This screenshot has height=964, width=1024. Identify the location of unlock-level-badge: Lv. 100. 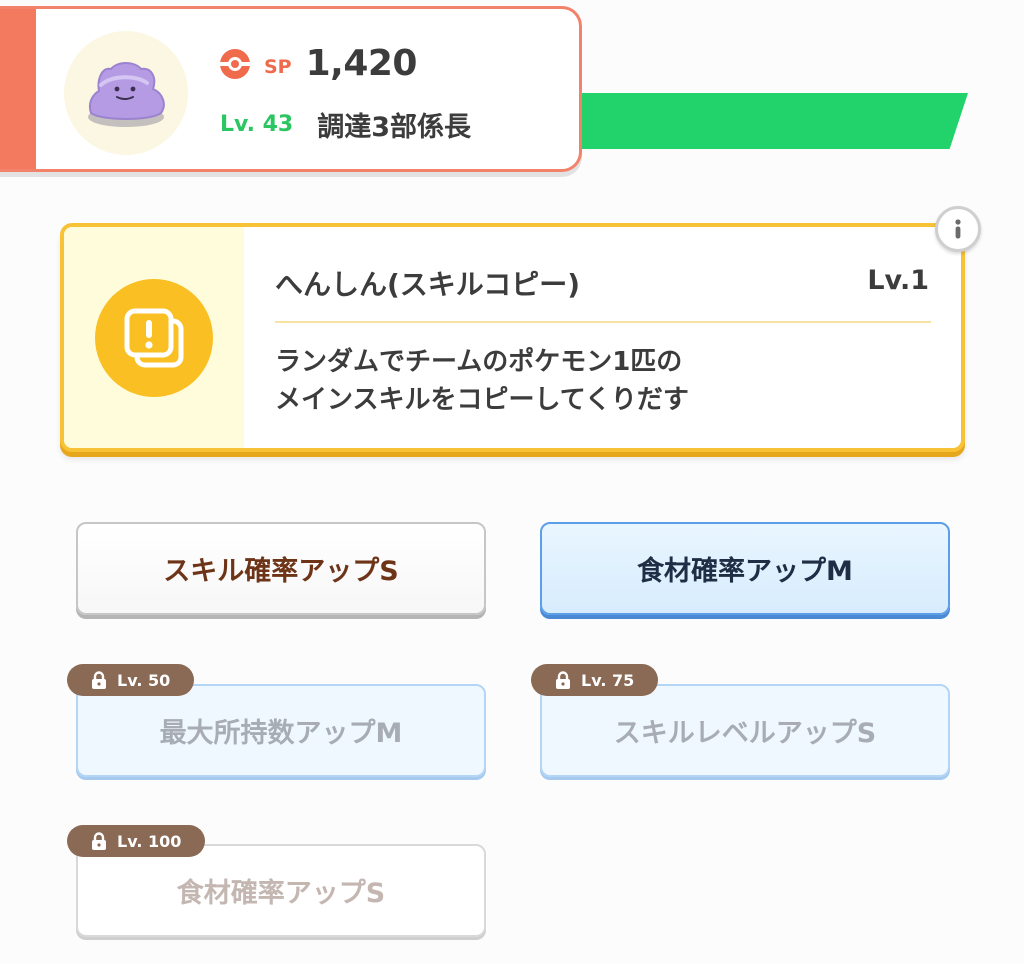
(136, 841).